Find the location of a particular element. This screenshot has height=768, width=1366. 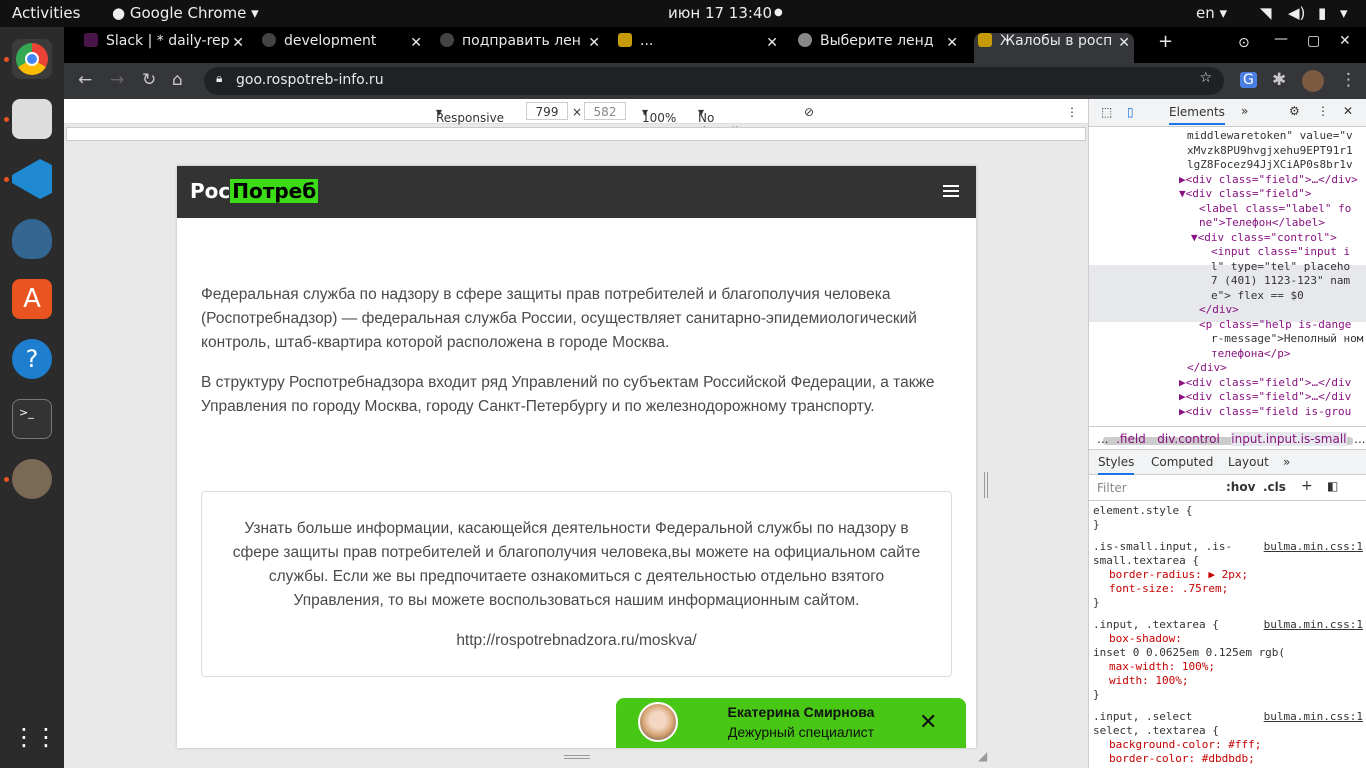

reload-icon: ↻ is located at coordinates (149, 80).